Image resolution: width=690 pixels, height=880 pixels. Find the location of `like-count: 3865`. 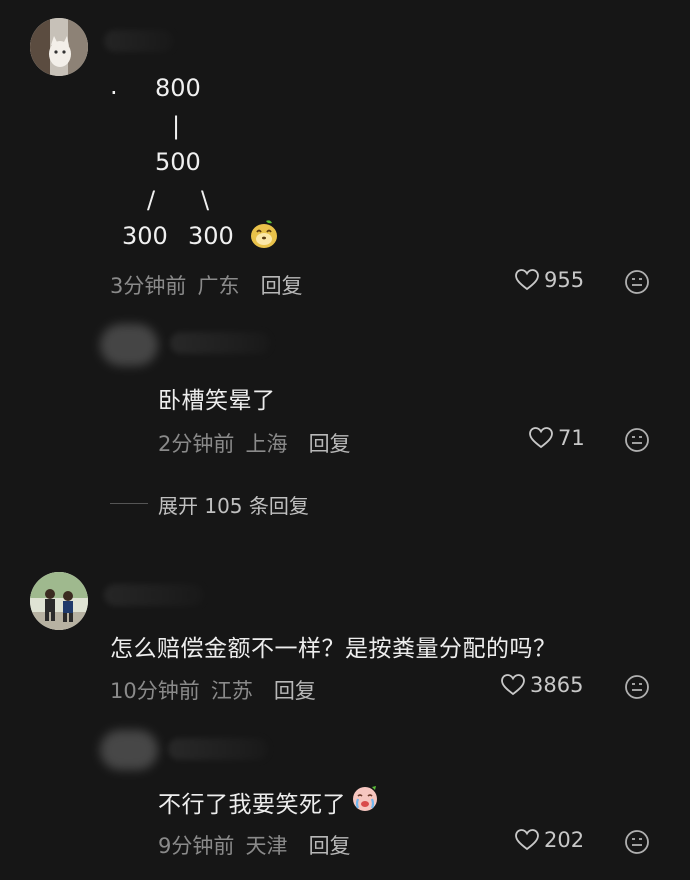

like-count: 3865 is located at coordinates (557, 685).